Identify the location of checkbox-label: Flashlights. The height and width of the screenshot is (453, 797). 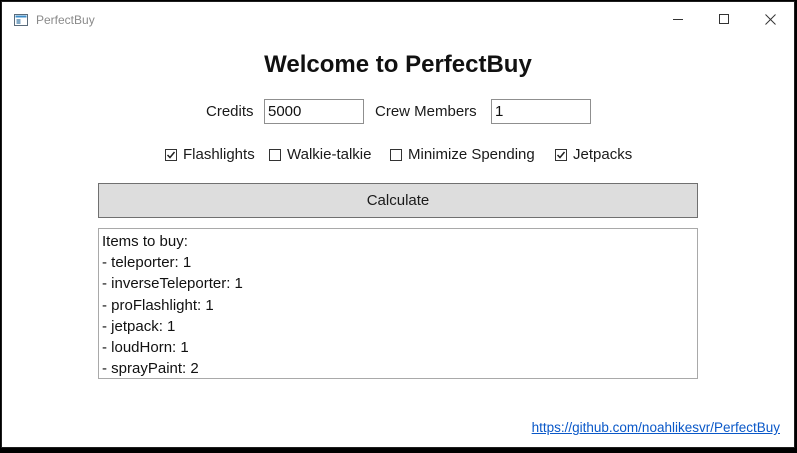
(219, 154).